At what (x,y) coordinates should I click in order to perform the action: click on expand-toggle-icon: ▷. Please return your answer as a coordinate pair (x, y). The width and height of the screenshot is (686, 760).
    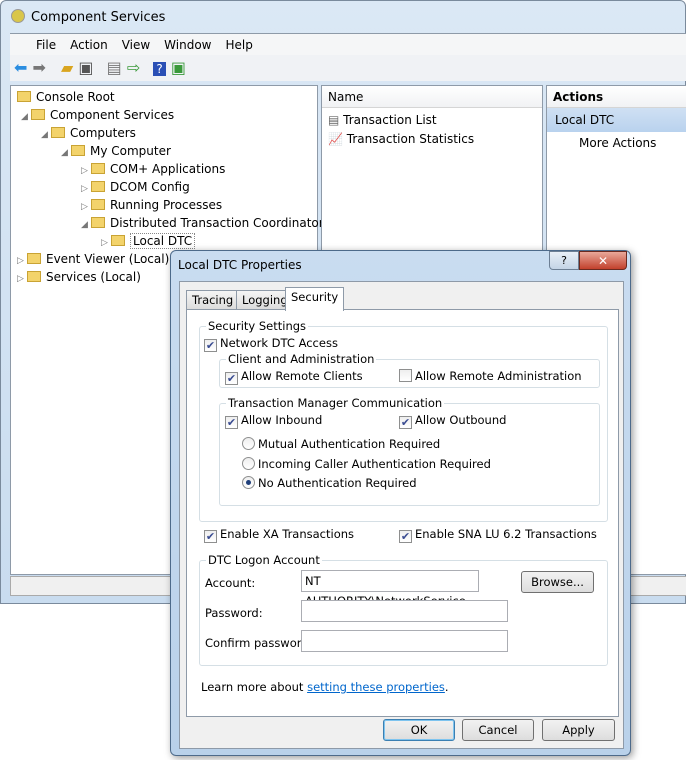
    Looking at the image, I should click on (22, 279).